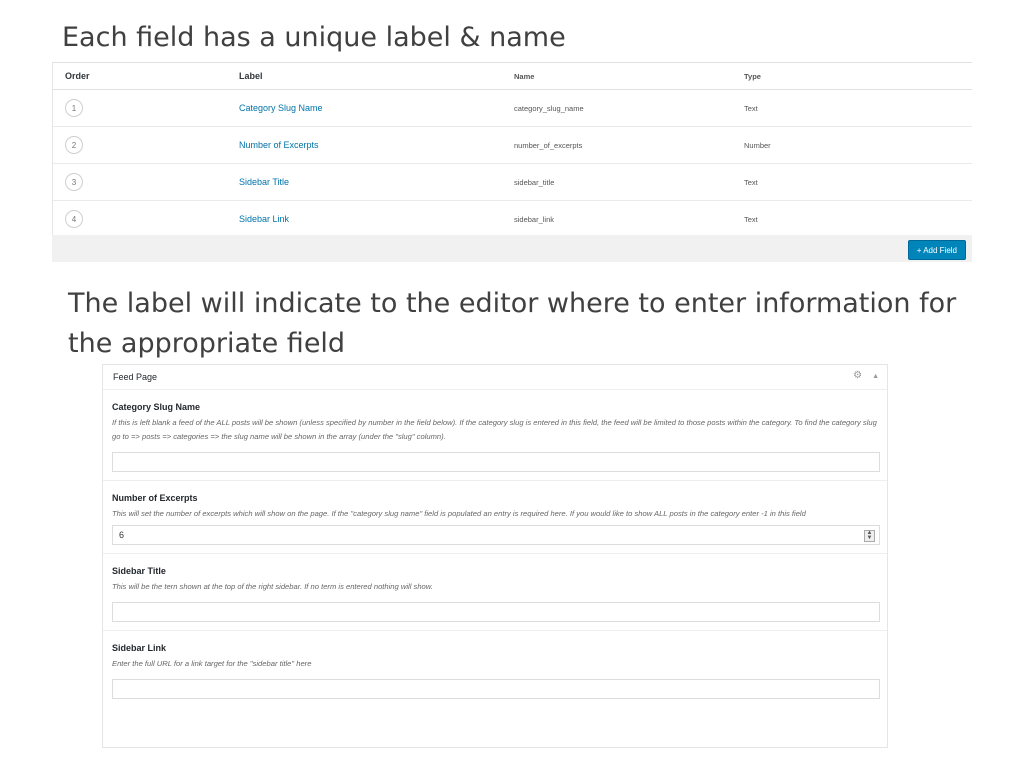 Image resolution: width=1024 pixels, height=768 pixels. I want to click on order-handle: 4, so click(74, 219).